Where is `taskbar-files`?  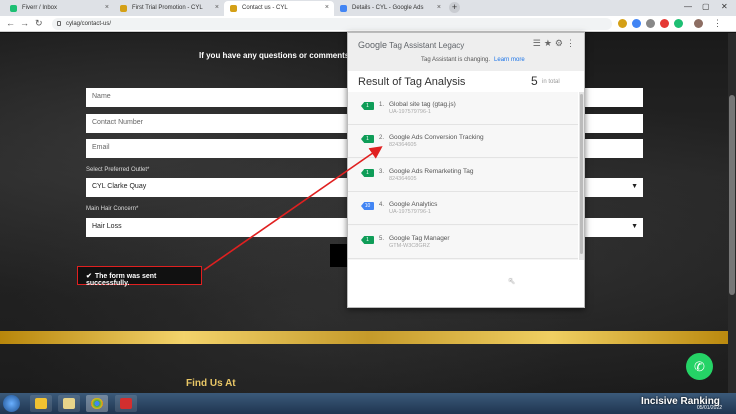 taskbar-files is located at coordinates (69, 403).